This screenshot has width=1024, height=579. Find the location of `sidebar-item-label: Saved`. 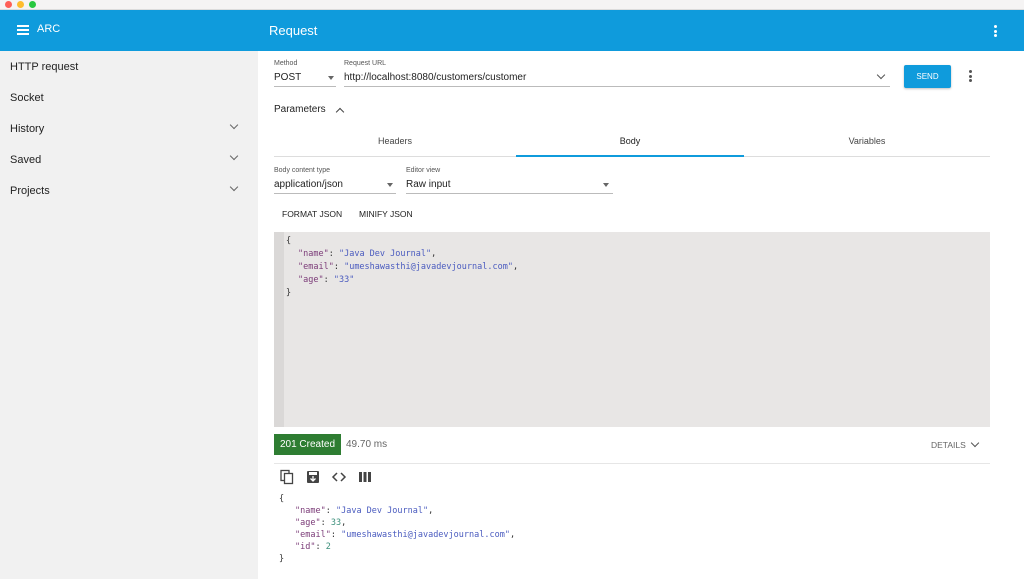

sidebar-item-label: Saved is located at coordinates (26, 160).